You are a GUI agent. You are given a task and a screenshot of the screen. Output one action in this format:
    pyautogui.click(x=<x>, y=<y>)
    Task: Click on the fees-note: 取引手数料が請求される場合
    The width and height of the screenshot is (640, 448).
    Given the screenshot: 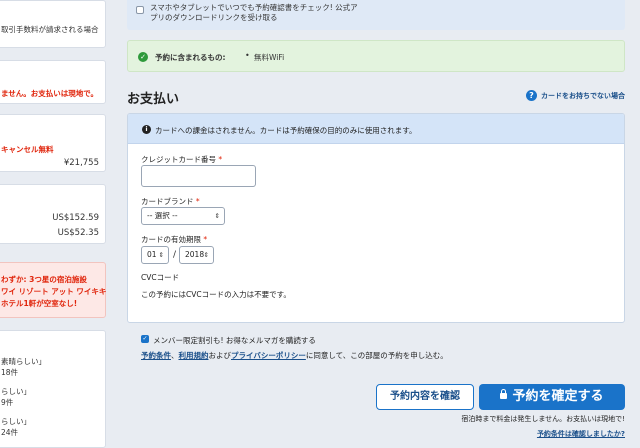 What is the action you would take?
    pyautogui.click(x=50, y=29)
    